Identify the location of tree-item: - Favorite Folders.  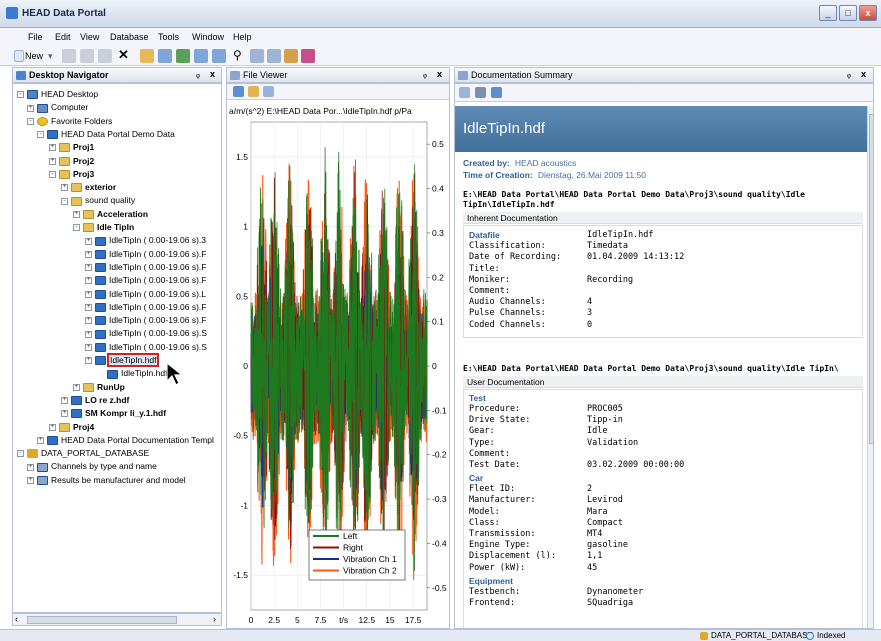
(69, 121).